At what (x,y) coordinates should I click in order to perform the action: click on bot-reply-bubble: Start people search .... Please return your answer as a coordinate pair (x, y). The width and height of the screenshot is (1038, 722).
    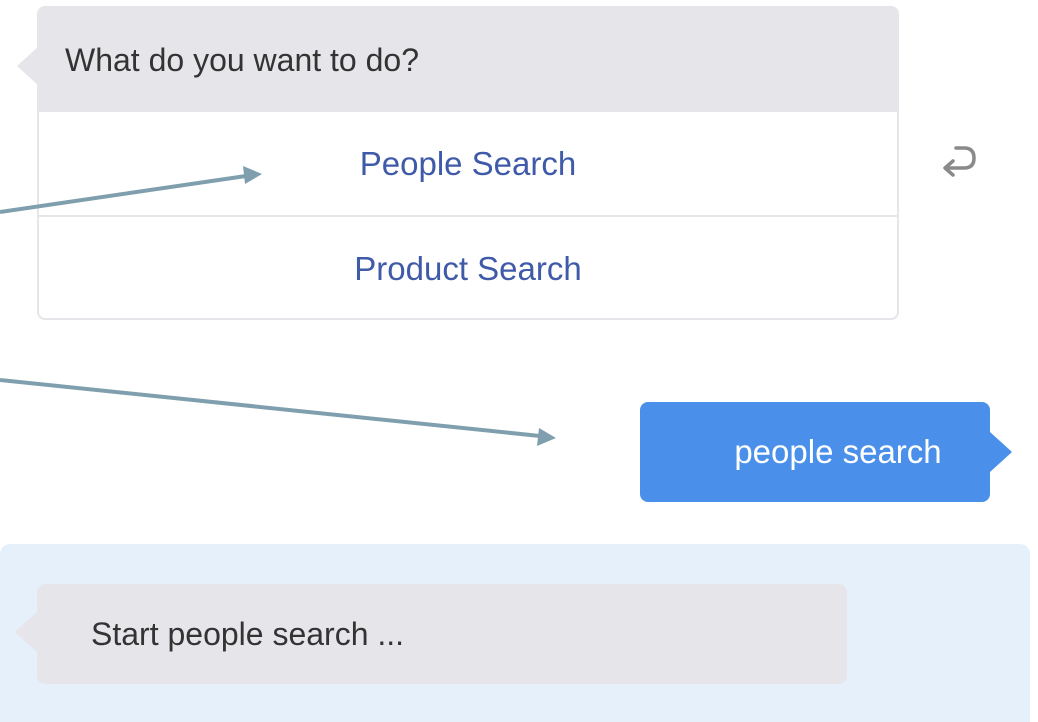
    Looking at the image, I should click on (431, 634).